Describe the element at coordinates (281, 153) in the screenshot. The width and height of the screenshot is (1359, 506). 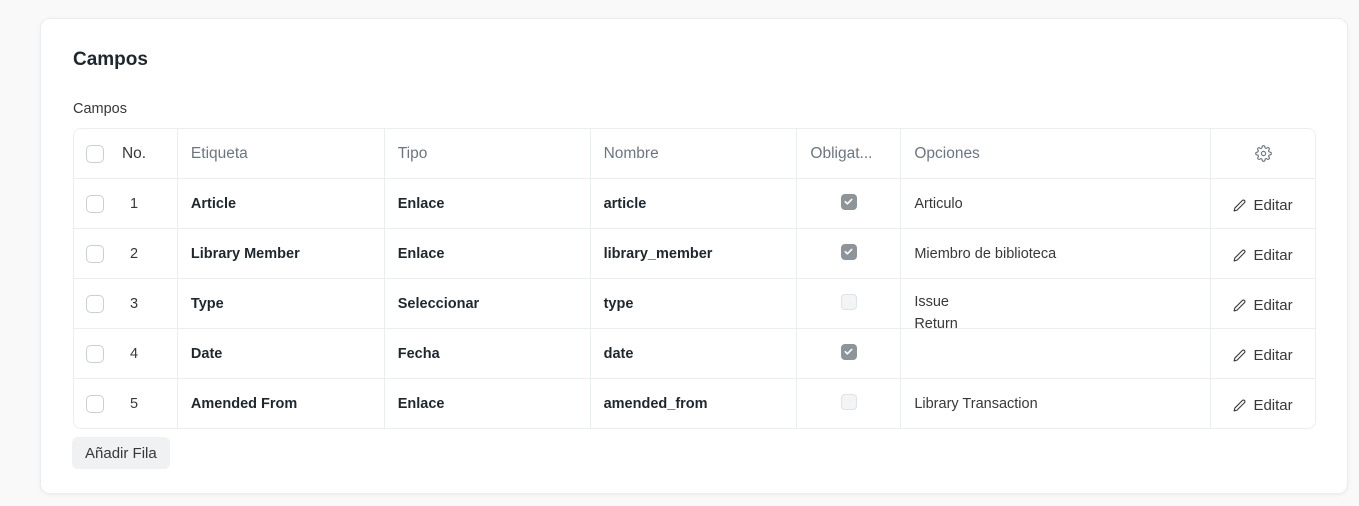
I see `header-label: Etiqueta` at that location.